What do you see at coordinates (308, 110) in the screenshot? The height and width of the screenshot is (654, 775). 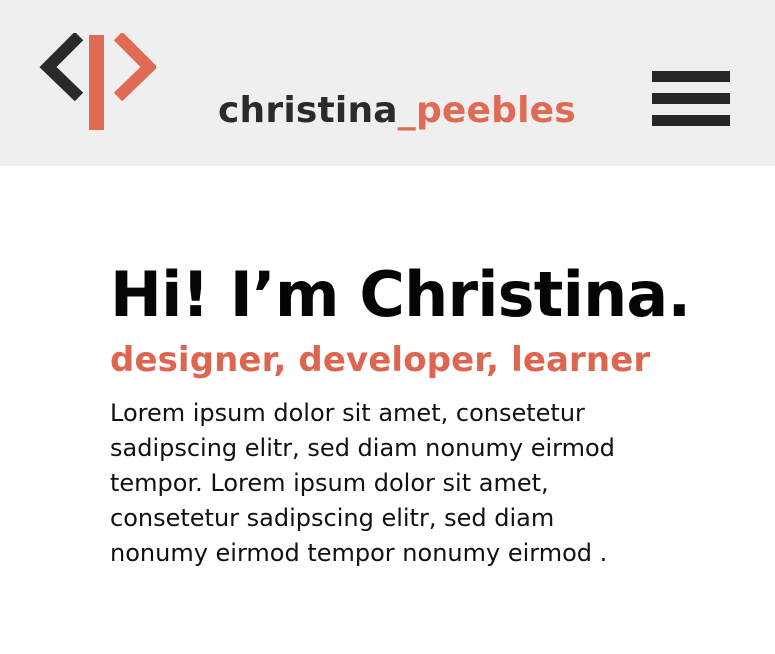 I see `brand-first-name: christina` at bounding box center [308, 110].